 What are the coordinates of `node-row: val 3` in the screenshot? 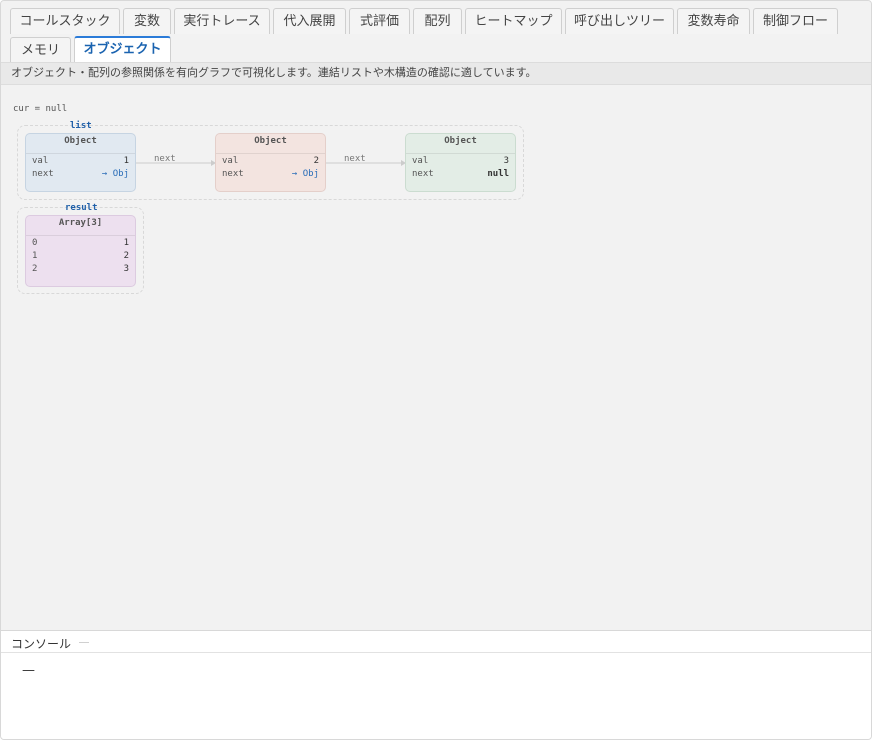 It's located at (460, 161).